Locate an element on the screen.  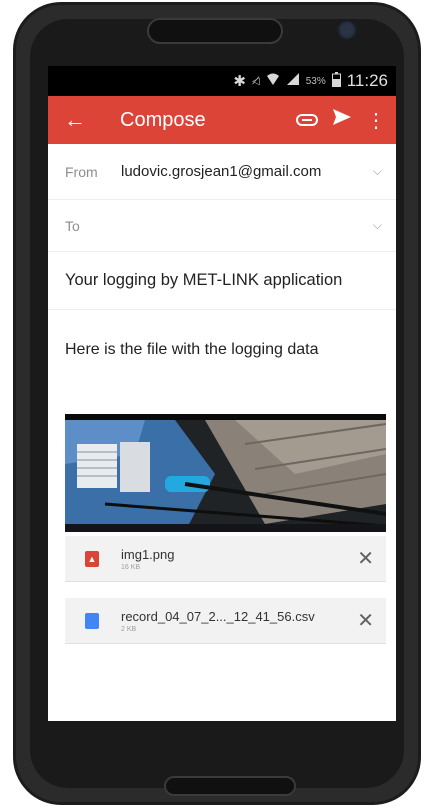
app-bar: ← Compose ⋮ is located at coordinates (222, 120).